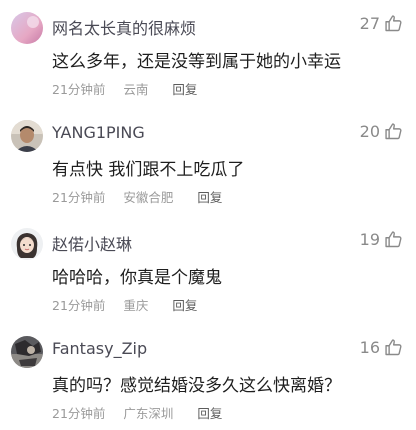 The height and width of the screenshot is (430, 416). I want to click on comment-meta: 21分钟前 安徽合肥 回复, so click(144, 196).